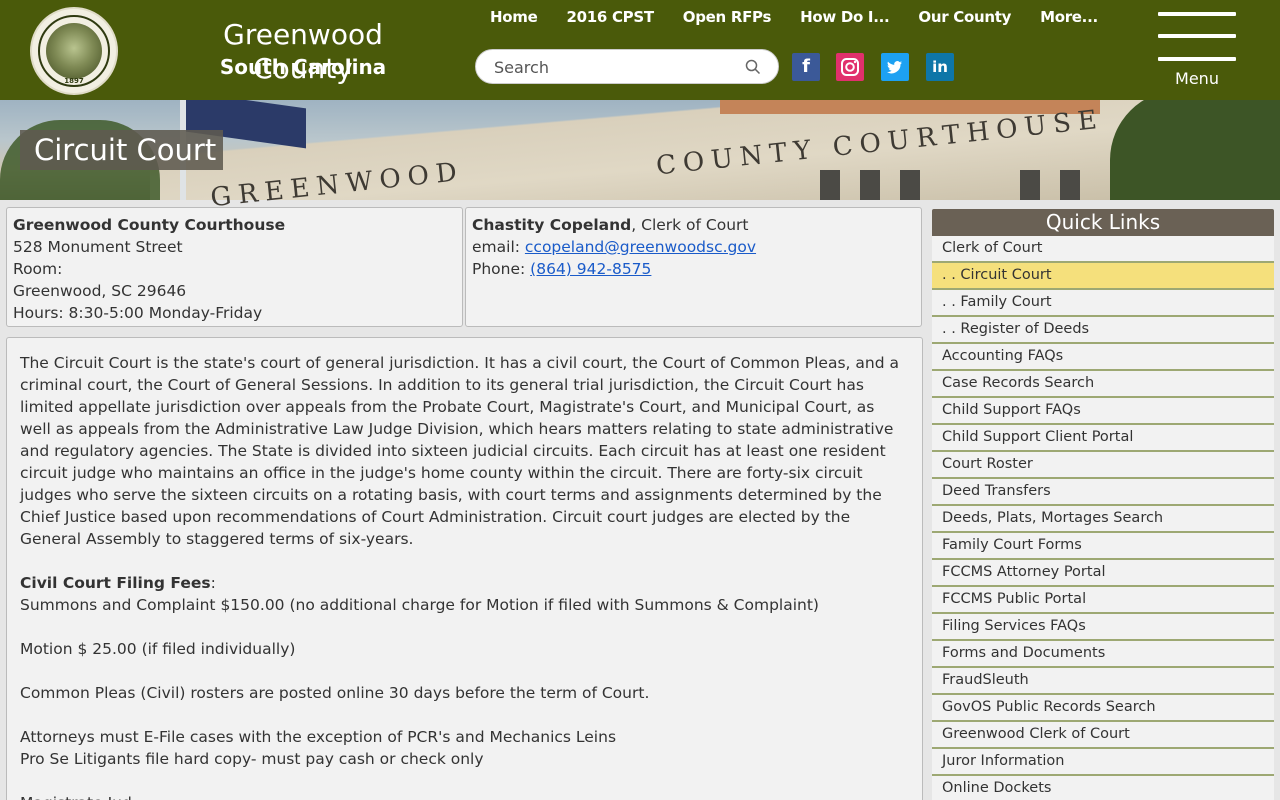 The height and width of the screenshot is (800, 1280). What do you see at coordinates (640, 247) in the screenshot?
I see `email-link: ccopeland@greenwoodsc.gov` at bounding box center [640, 247].